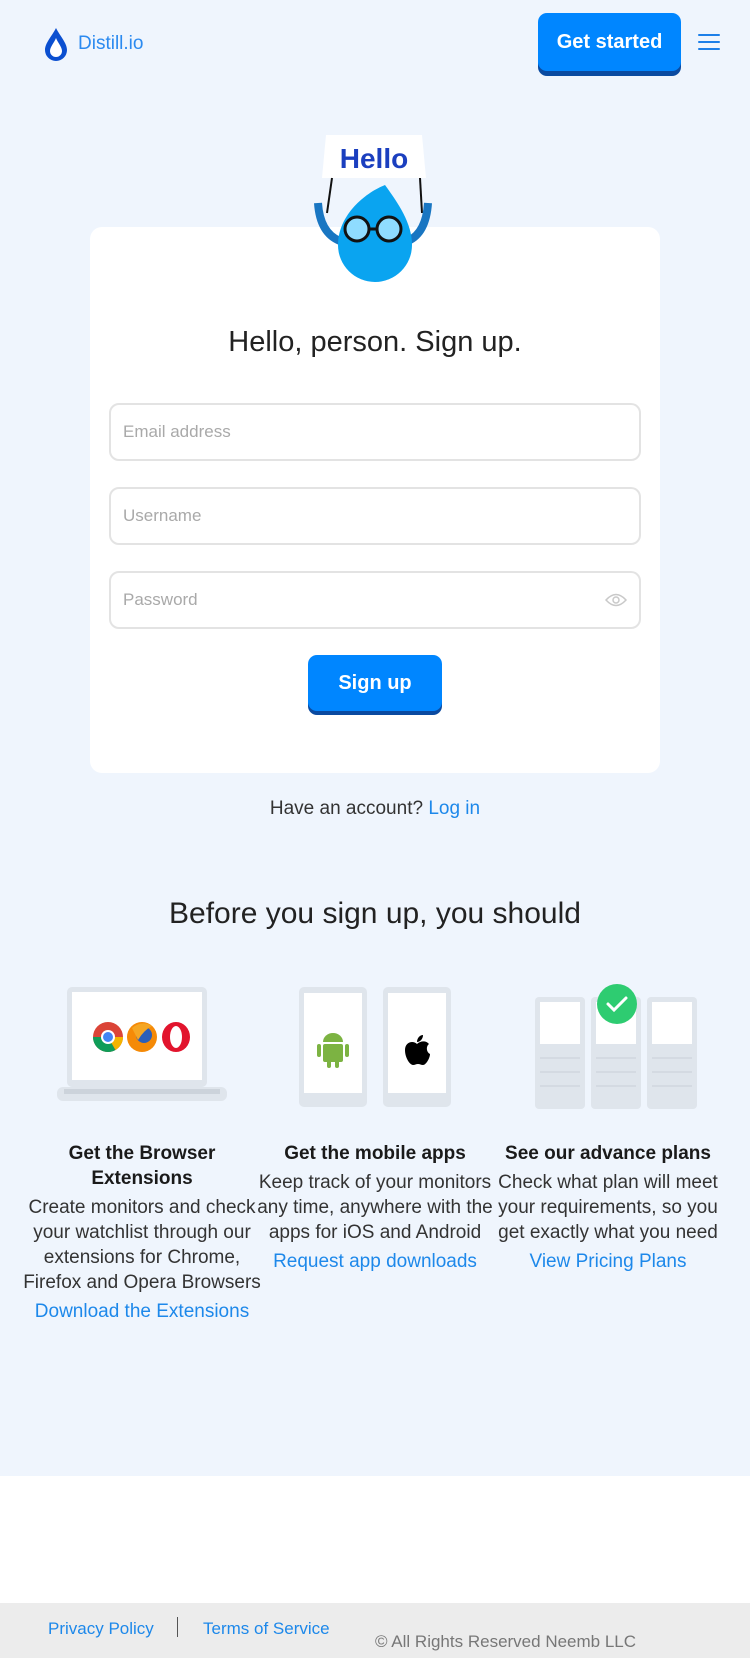  I want to click on brand-name: Distill.io, so click(111, 43).